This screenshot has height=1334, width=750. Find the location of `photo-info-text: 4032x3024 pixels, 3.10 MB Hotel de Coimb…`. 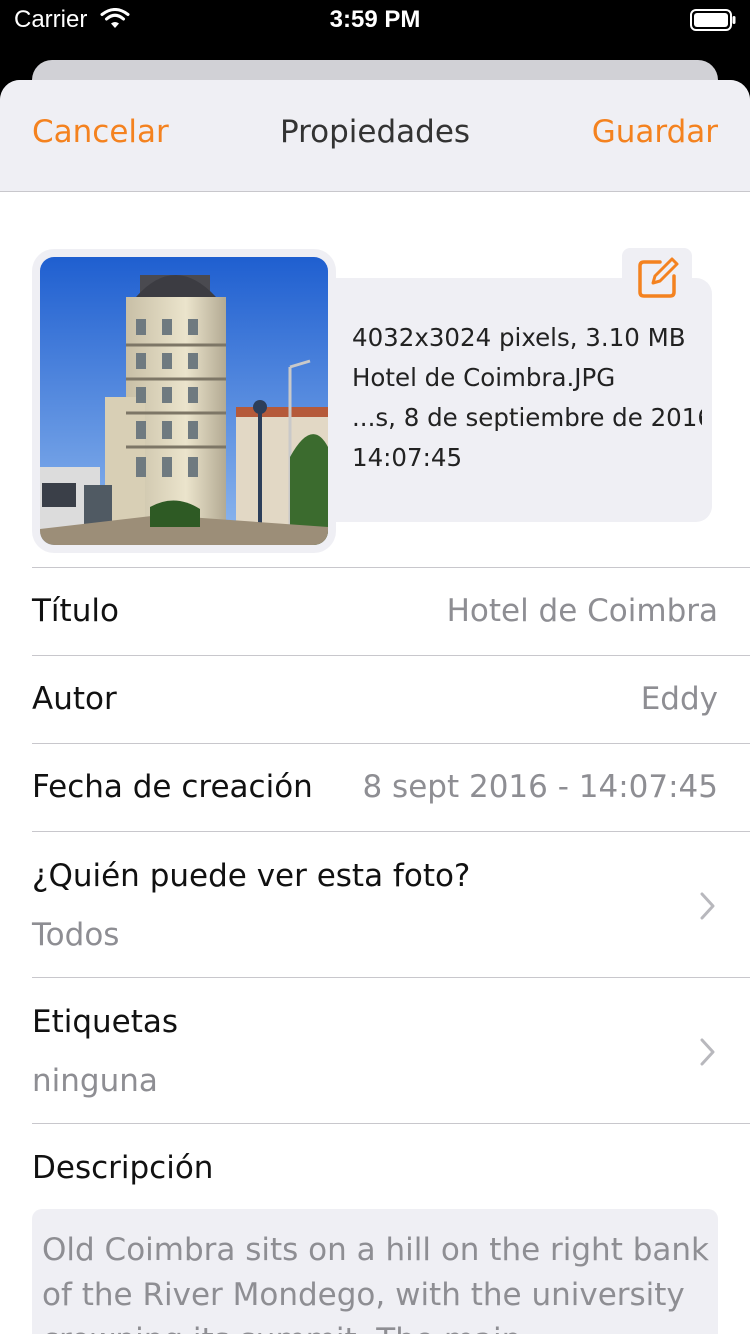

photo-info-text: 4032x3024 pixels, 3.10 MB Hotel de Coimb… is located at coordinates (527, 398).